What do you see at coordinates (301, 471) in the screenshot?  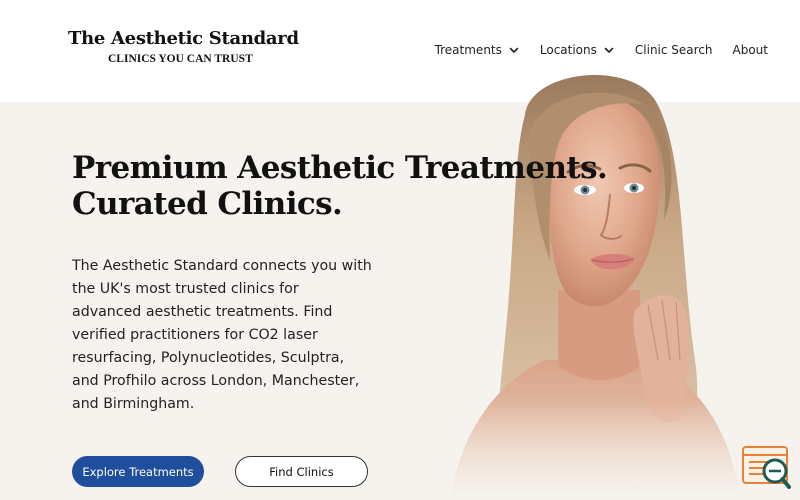 I see `find-clinics-button: Find Clinics` at bounding box center [301, 471].